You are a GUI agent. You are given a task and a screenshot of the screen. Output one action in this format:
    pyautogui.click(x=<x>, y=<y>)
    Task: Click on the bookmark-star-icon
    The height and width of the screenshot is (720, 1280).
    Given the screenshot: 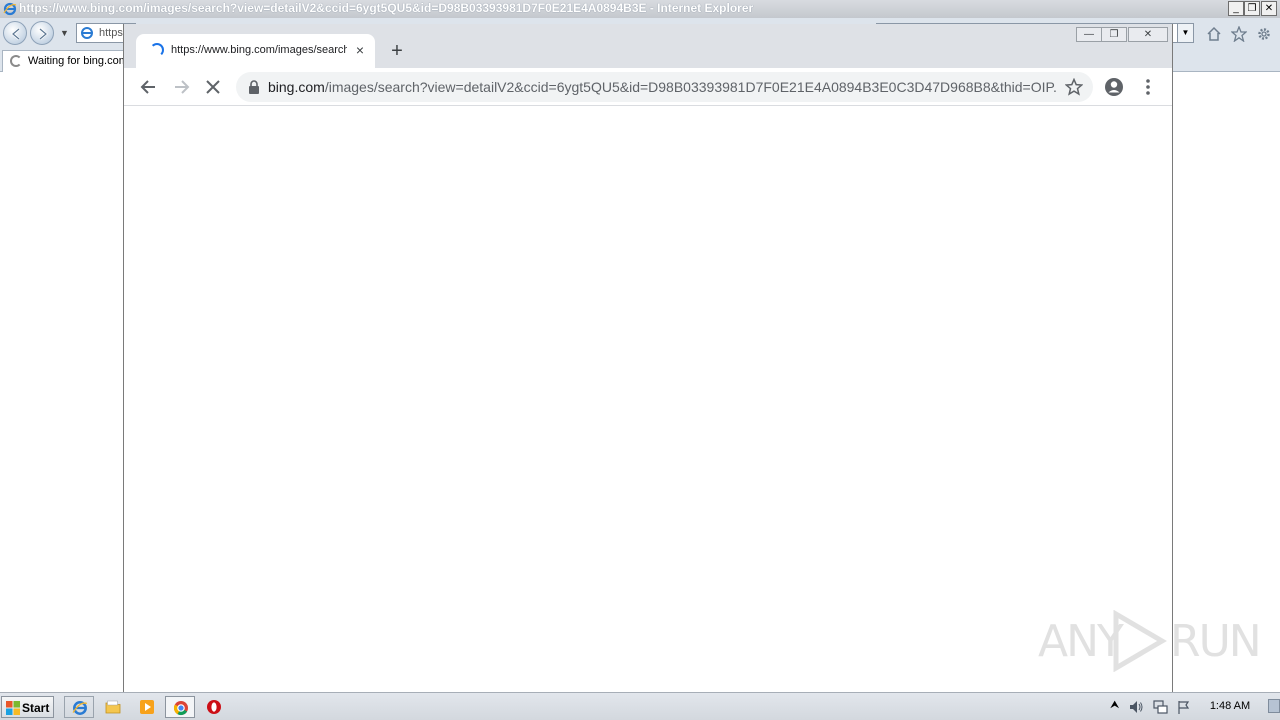 What is the action you would take?
    pyautogui.click(x=1074, y=87)
    